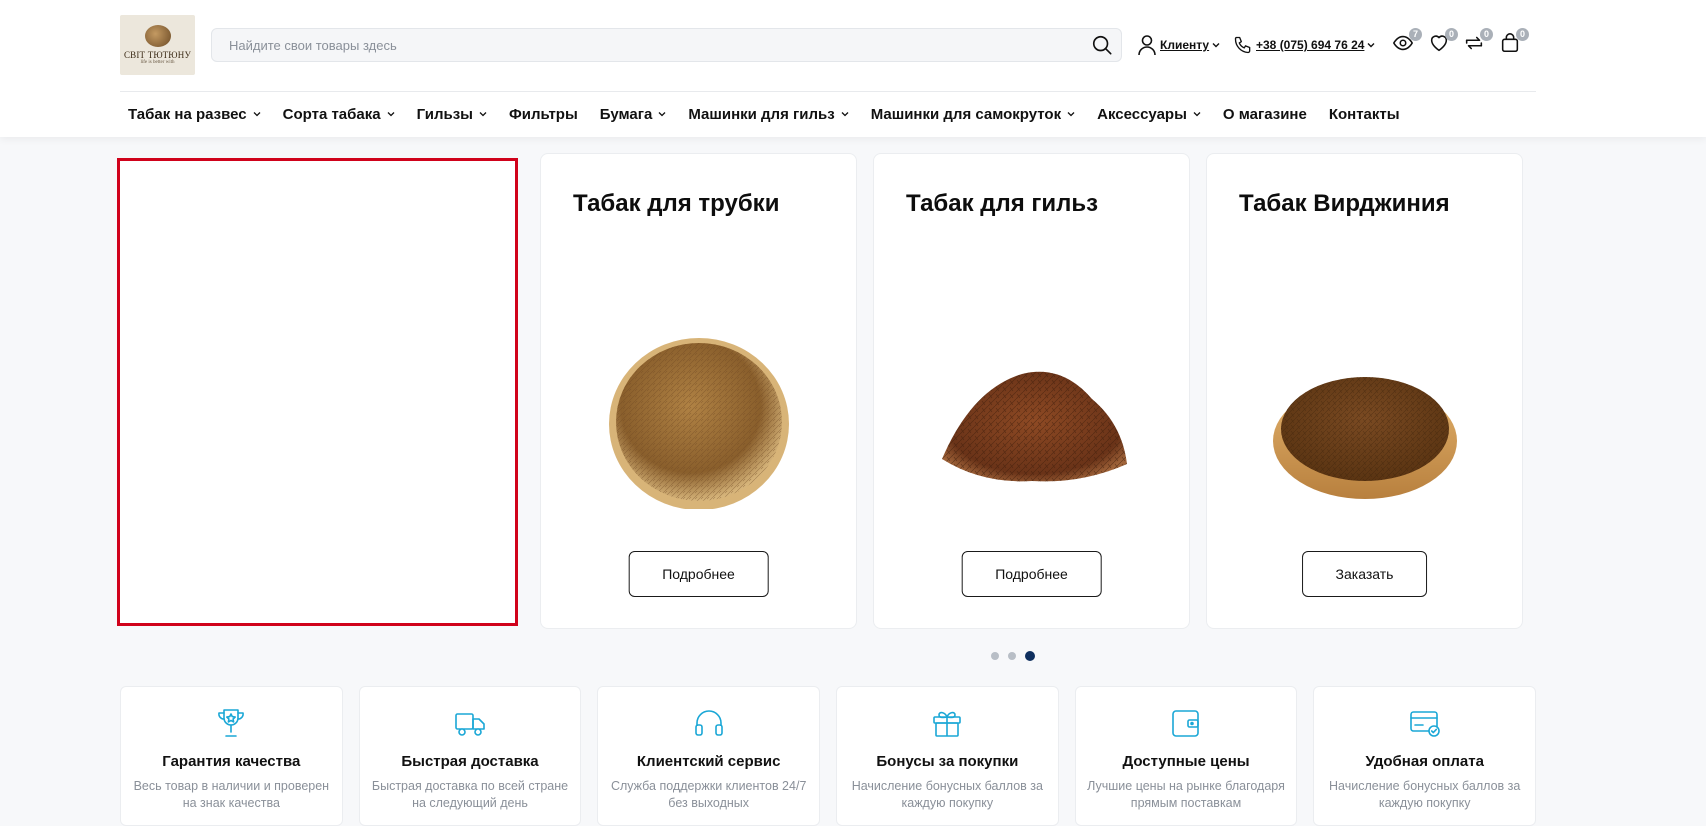 The height and width of the screenshot is (826, 1706). I want to click on slider-pagination, so click(1013, 656).